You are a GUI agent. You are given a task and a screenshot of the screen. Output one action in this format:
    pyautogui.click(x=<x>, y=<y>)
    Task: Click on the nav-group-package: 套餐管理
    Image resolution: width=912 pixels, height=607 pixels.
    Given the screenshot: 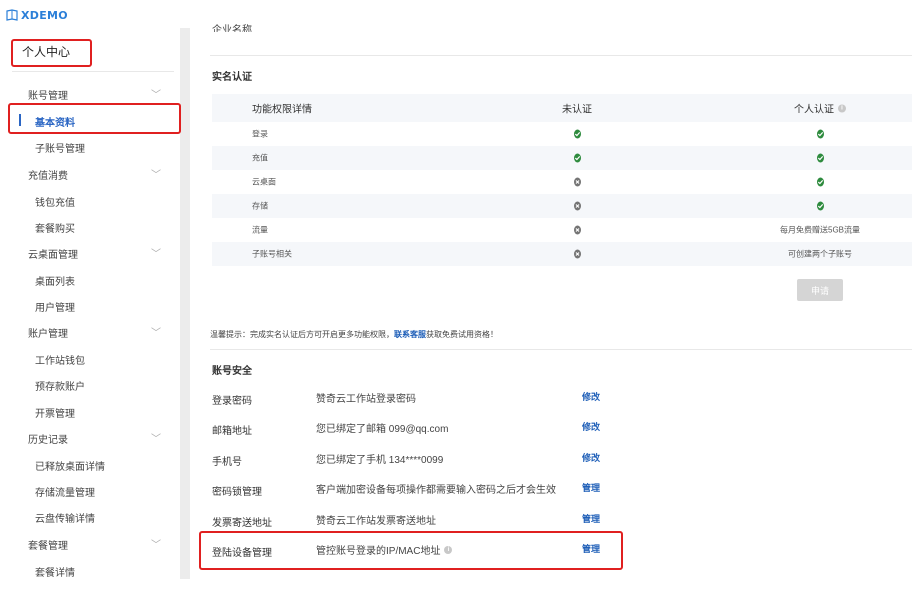 What is the action you would take?
    pyautogui.click(x=48, y=544)
    